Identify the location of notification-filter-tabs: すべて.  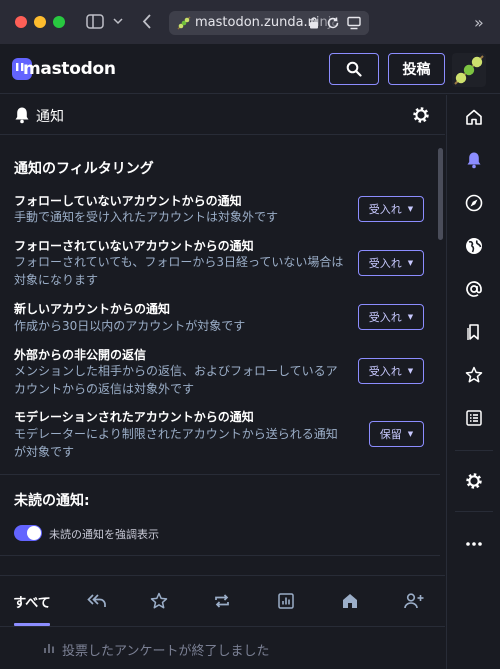
(222, 600).